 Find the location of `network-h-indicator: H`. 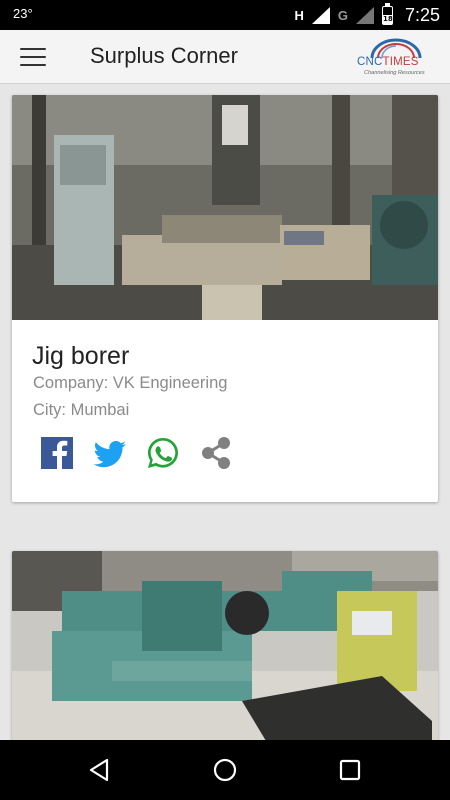

network-h-indicator: H is located at coordinates (299, 15).